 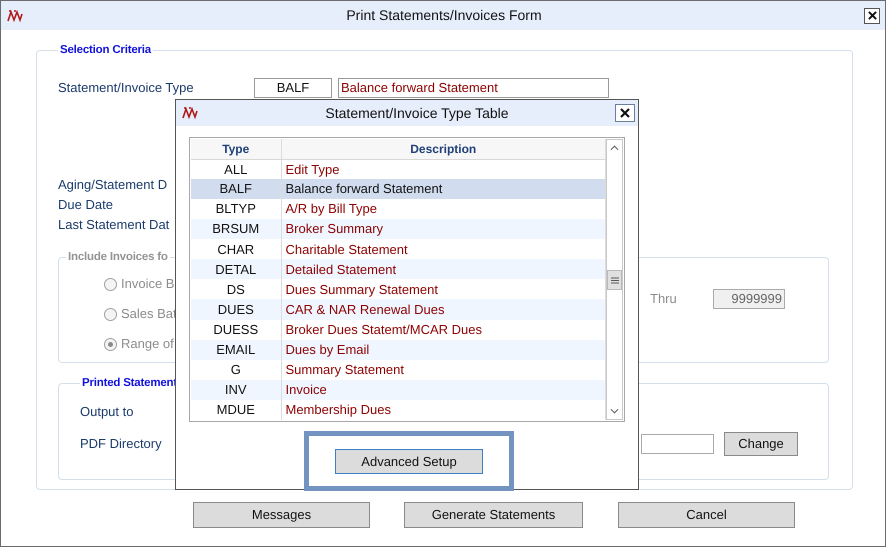 What do you see at coordinates (443, 410) in the screenshot?
I see `table-cell: Membership Dues` at bounding box center [443, 410].